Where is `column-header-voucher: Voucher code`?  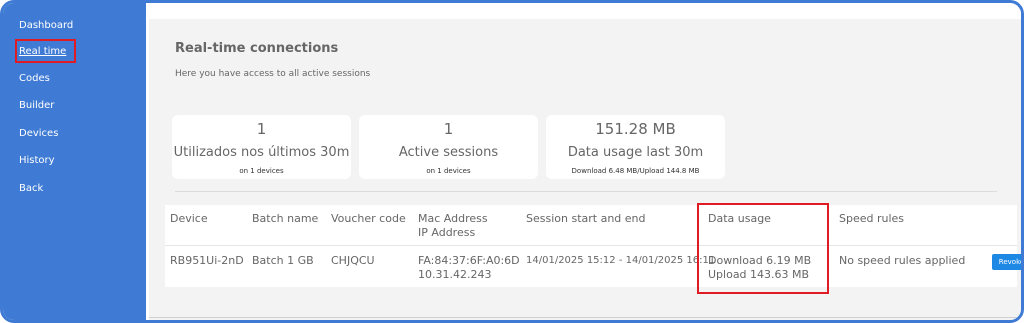 column-header-voucher: Voucher code is located at coordinates (368, 218).